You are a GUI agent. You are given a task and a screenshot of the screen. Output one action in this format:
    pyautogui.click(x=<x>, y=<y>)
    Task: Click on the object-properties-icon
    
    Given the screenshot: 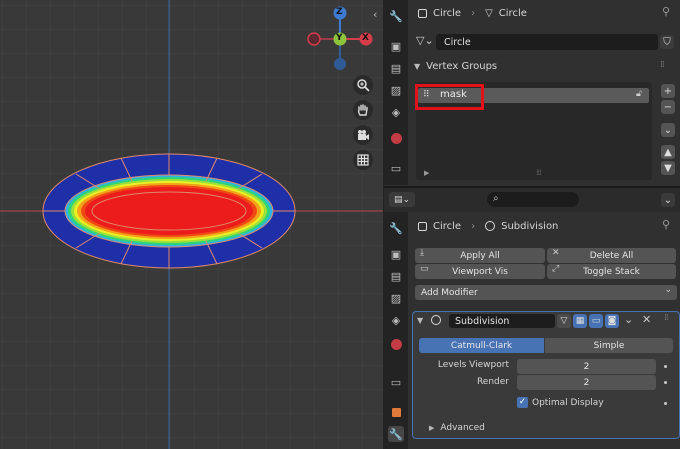 What is the action you would take?
    pyautogui.click(x=396, y=412)
    